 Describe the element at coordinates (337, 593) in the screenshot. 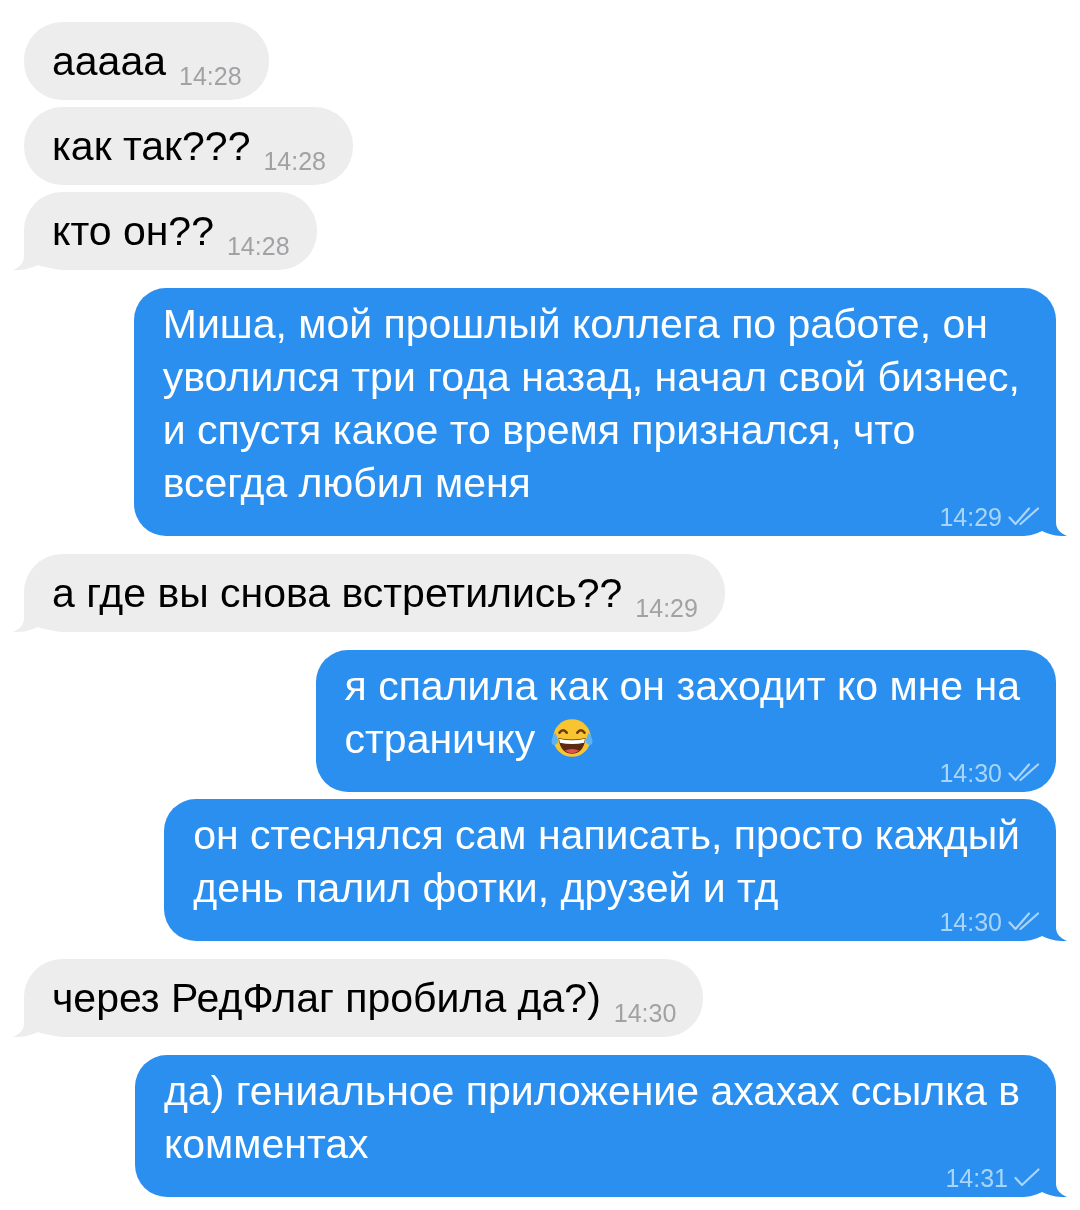

I see `message-text: а где вы снова встретились??` at that location.